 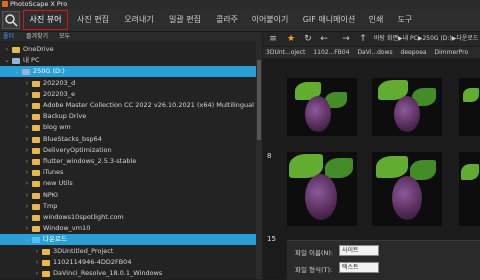 I want to click on tree-item-label: blog wm, so click(x=57, y=127).